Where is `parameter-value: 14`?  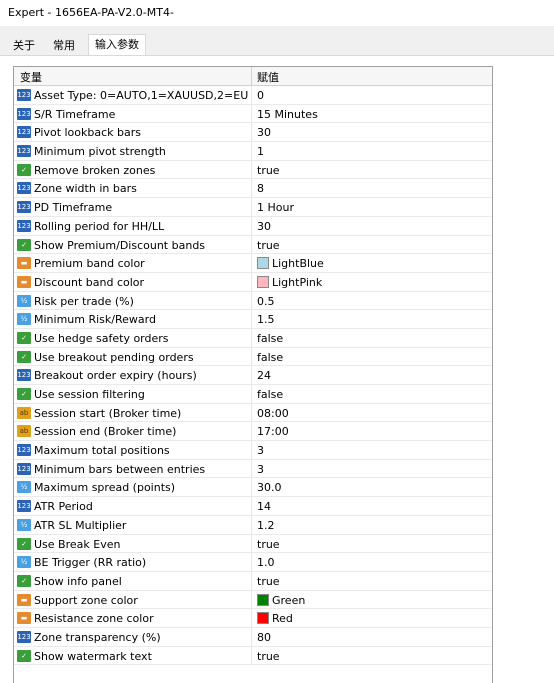
parameter-value: 14 is located at coordinates (264, 506).